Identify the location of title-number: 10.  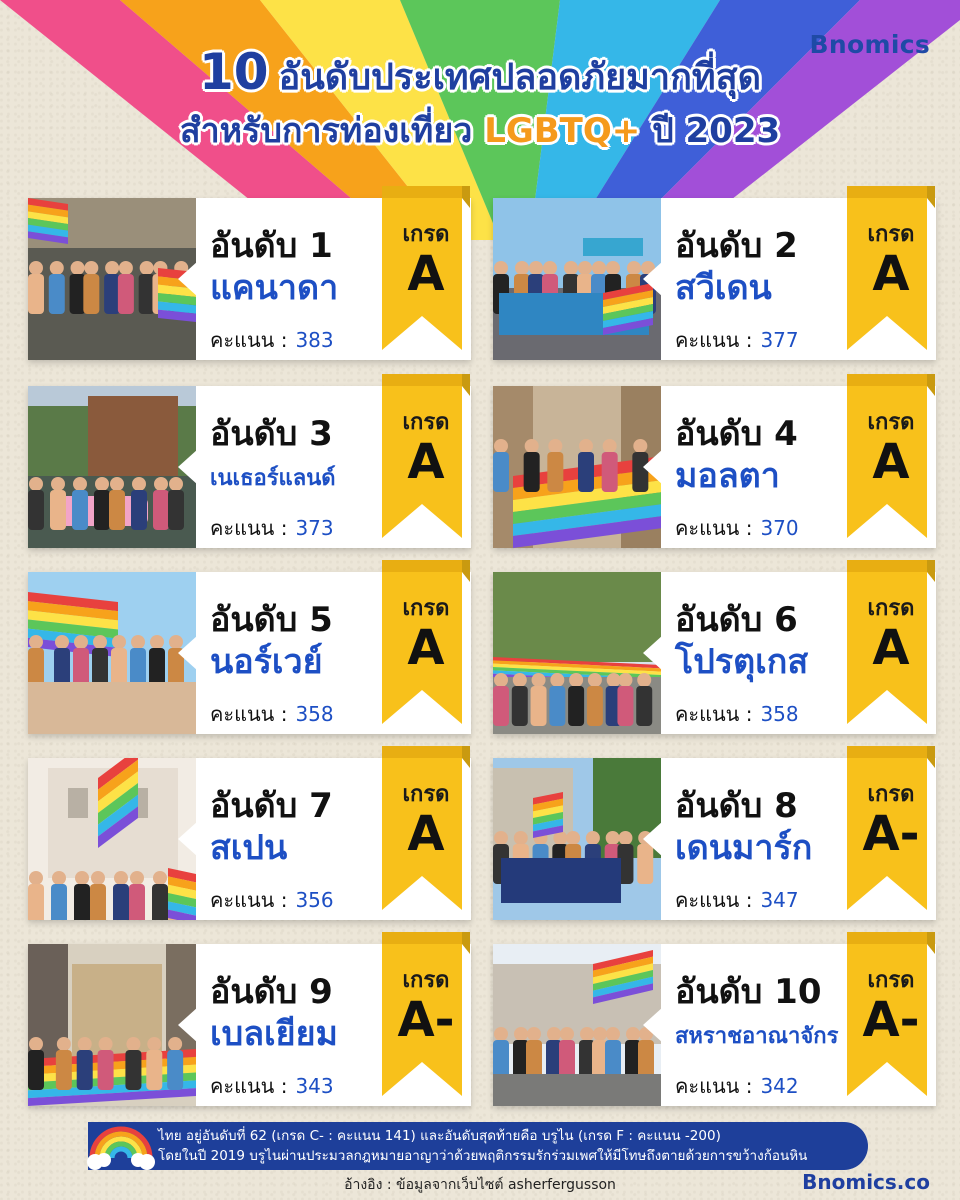
(233, 72).